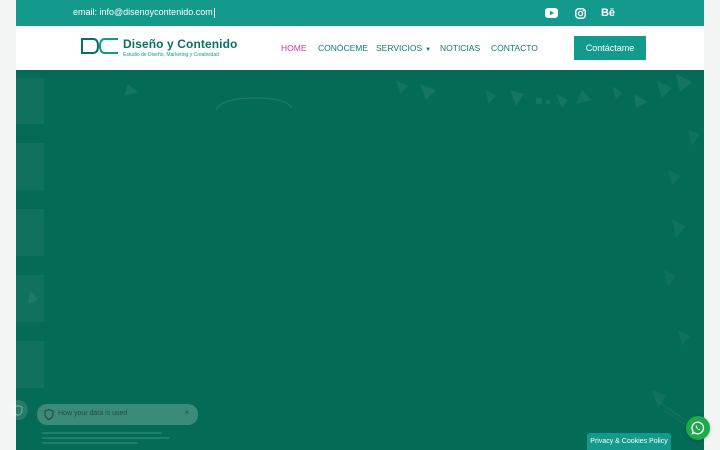 The height and width of the screenshot is (450, 720). What do you see at coordinates (93, 413) in the screenshot?
I see `cookie-notice-title: How your data is used` at bounding box center [93, 413].